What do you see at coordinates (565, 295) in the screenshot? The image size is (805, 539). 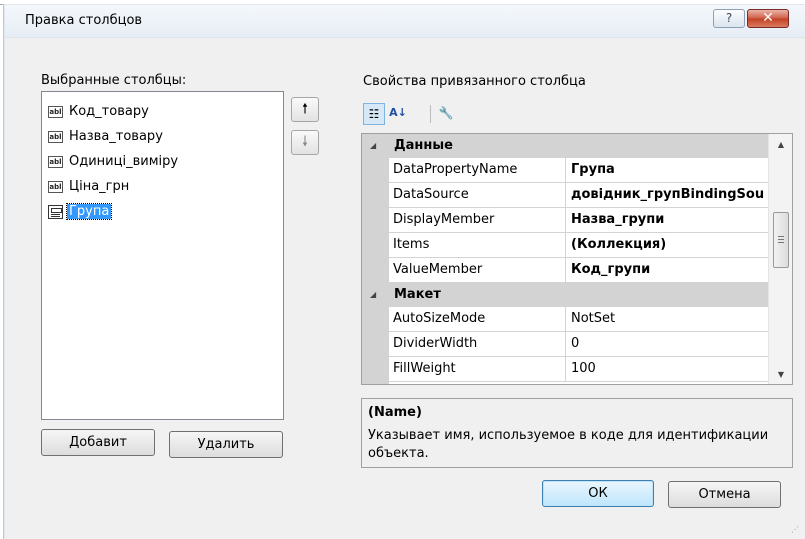 I see `category-row-layout: ◢ Макет` at bounding box center [565, 295].